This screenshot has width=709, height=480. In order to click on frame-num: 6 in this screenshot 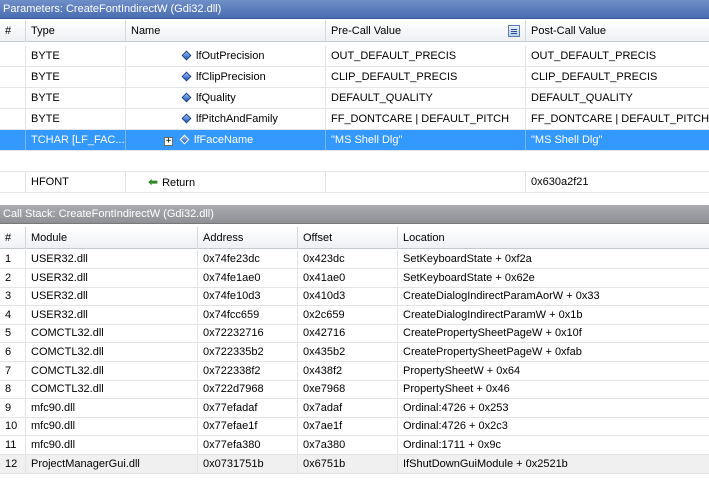, I will do `click(13, 352)`.